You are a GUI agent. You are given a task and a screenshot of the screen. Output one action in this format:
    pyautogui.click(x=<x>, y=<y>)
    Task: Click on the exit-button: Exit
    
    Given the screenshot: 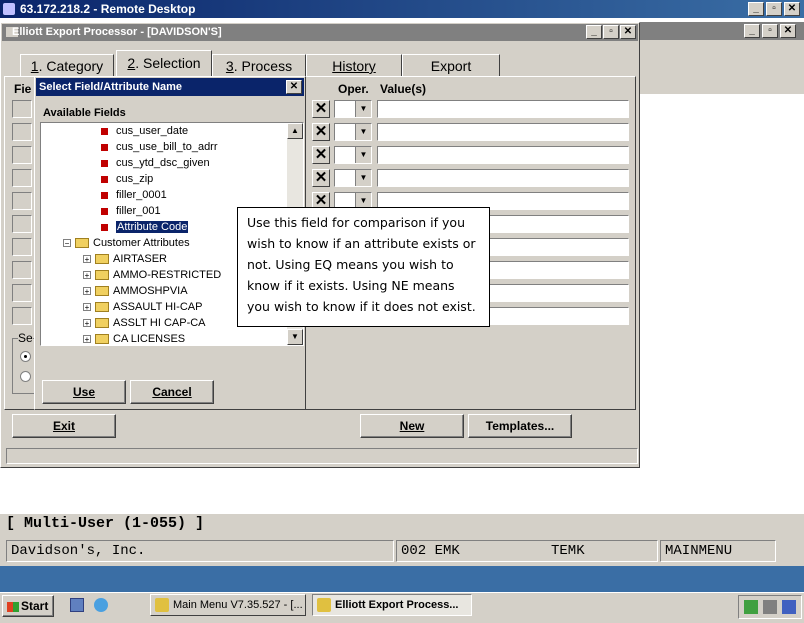 What is the action you would take?
    pyautogui.click(x=64, y=426)
    